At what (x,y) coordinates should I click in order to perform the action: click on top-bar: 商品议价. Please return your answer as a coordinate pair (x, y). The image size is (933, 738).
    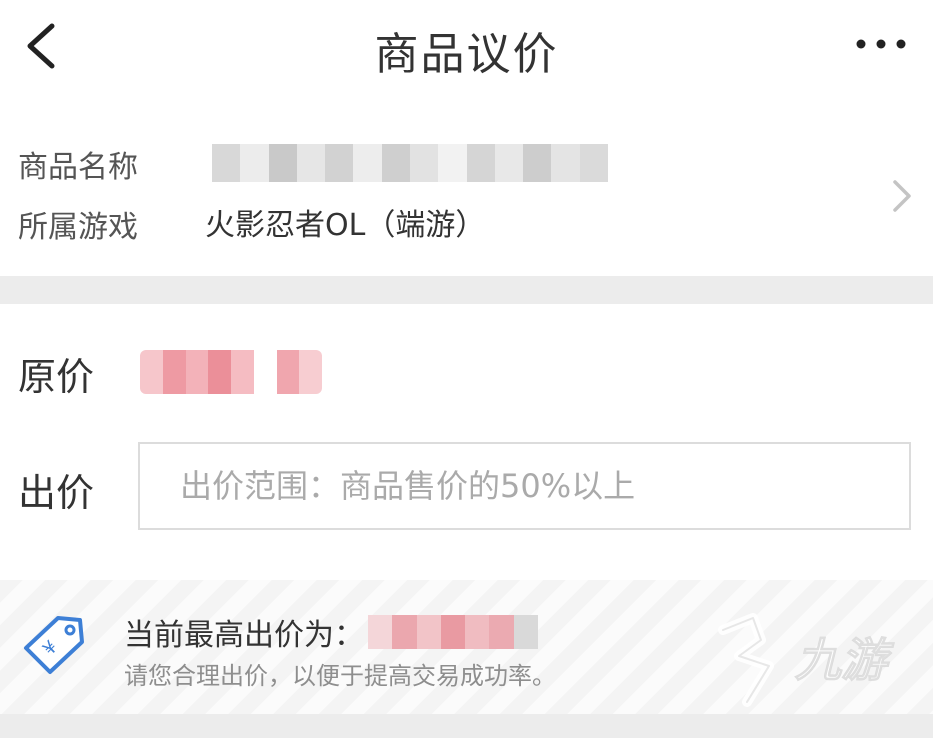
    Looking at the image, I should click on (466, 50).